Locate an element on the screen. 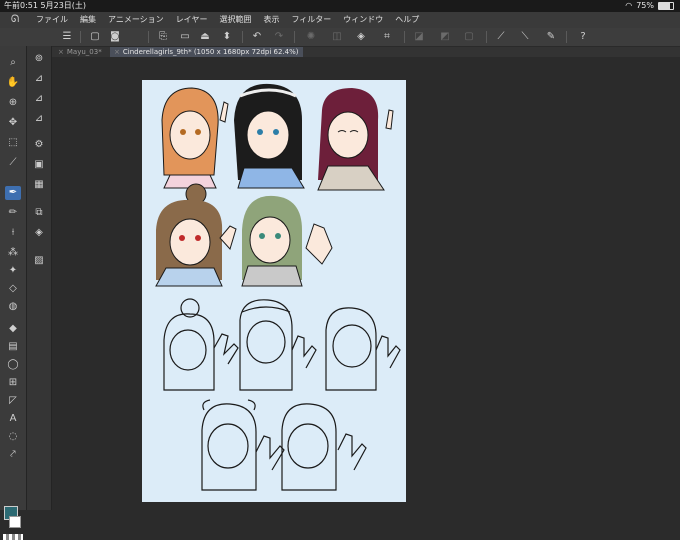  settings-icon: ⚙ is located at coordinates (39, 145).